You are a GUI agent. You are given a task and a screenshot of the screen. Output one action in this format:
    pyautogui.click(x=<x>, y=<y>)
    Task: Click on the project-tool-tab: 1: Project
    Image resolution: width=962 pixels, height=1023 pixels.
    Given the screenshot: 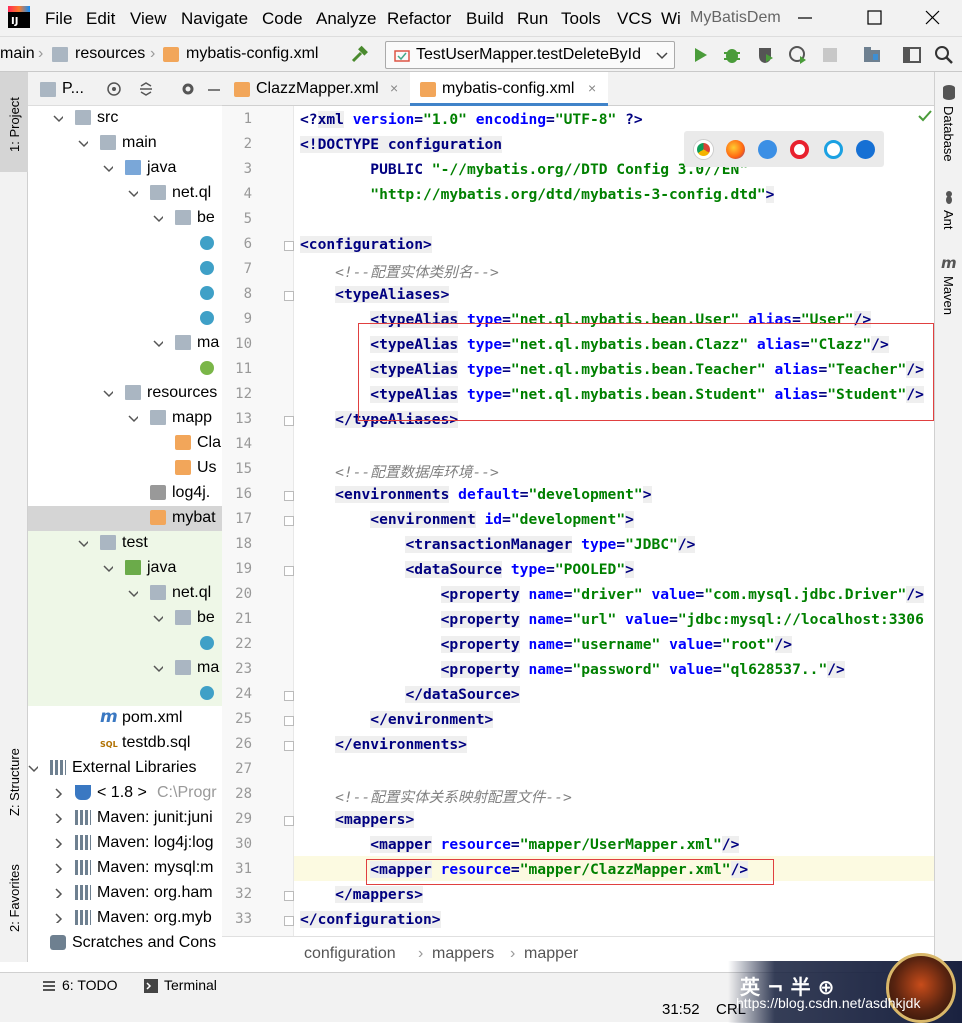 What is the action you would take?
    pyautogui.click(x=14, y=122)
    